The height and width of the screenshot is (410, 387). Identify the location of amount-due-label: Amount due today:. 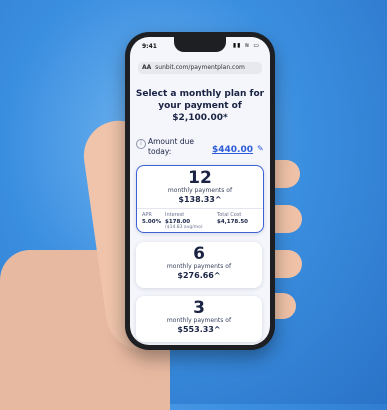
(171, 146).